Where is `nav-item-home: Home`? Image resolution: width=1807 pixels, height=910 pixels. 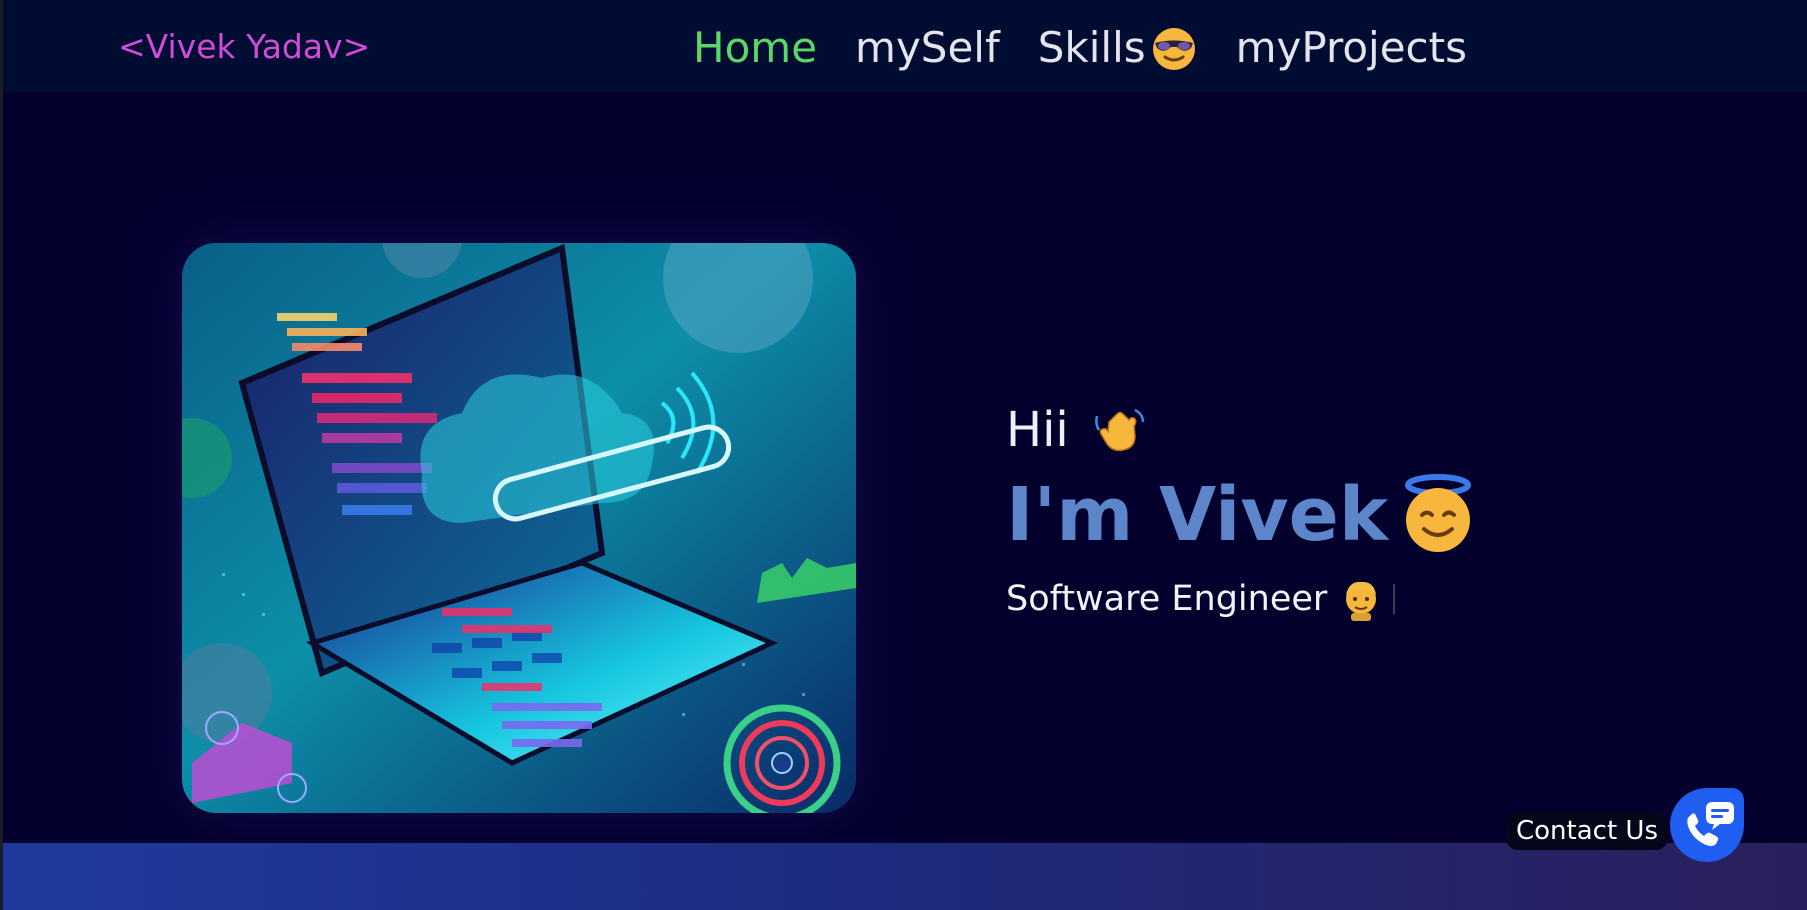 nav-item-home: Home is located at coordinates (755, 48).